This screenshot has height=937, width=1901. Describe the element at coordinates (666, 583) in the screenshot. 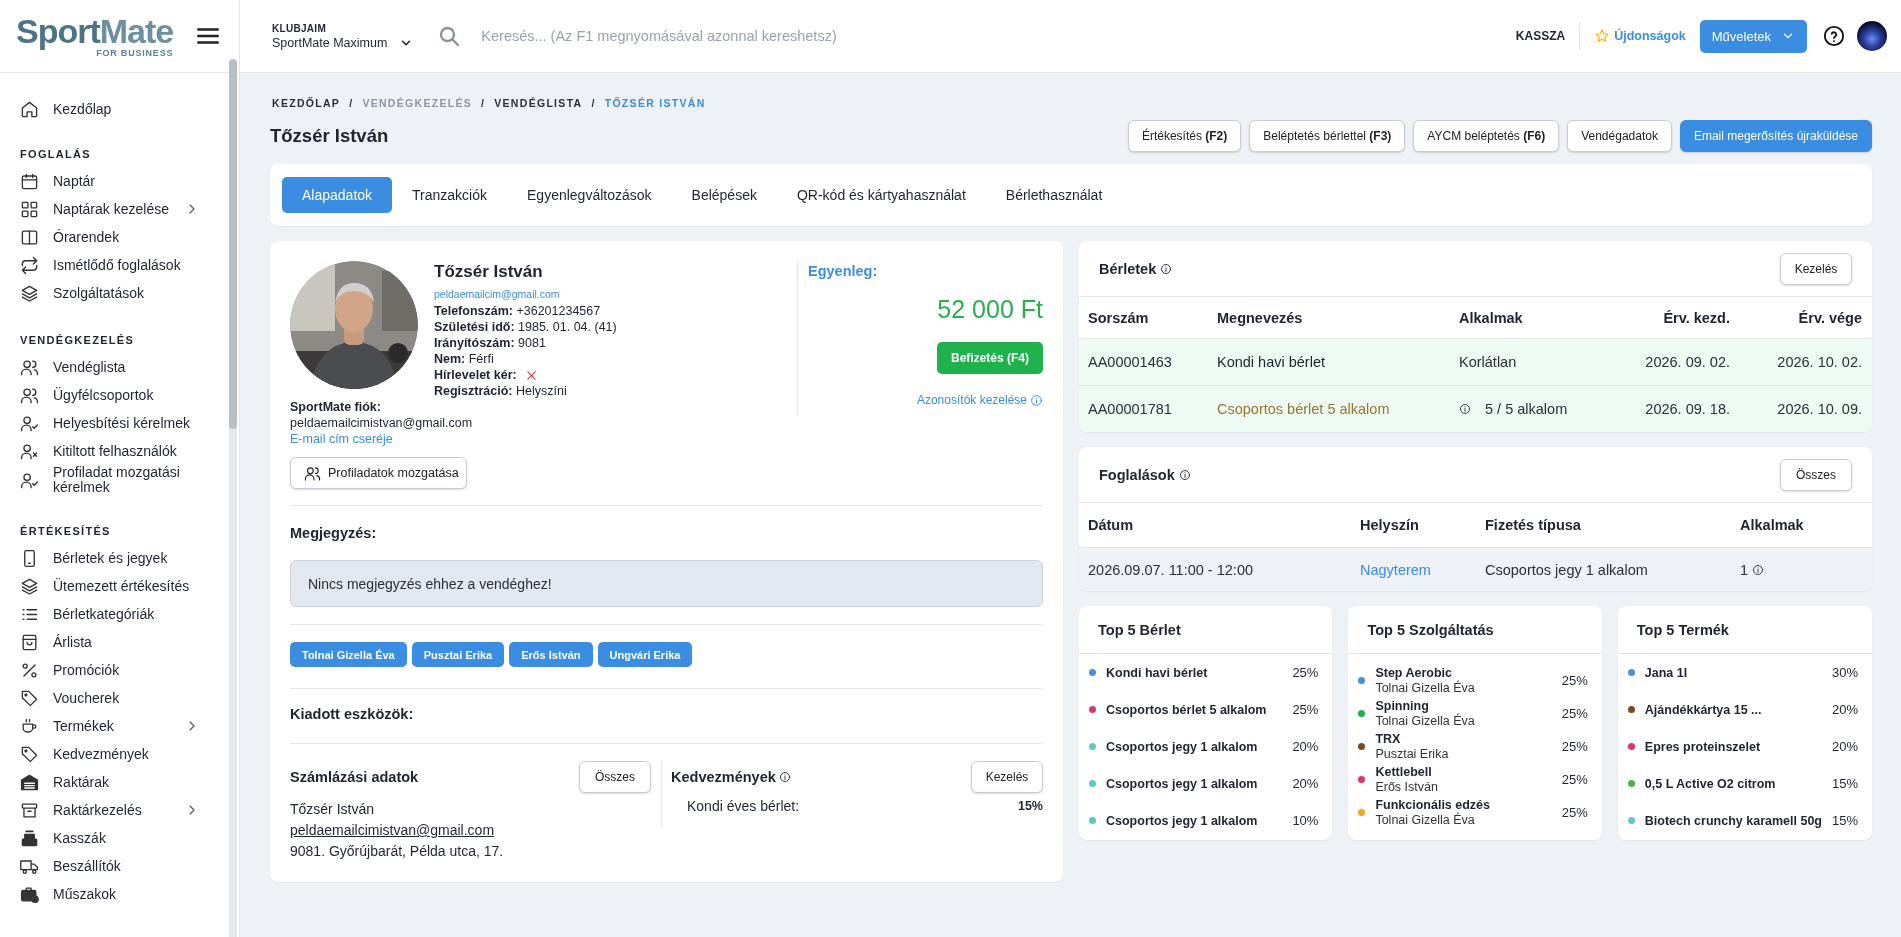

I see `note-box: Nincs megjegyzés ehhez a vendéghez!` at that location.